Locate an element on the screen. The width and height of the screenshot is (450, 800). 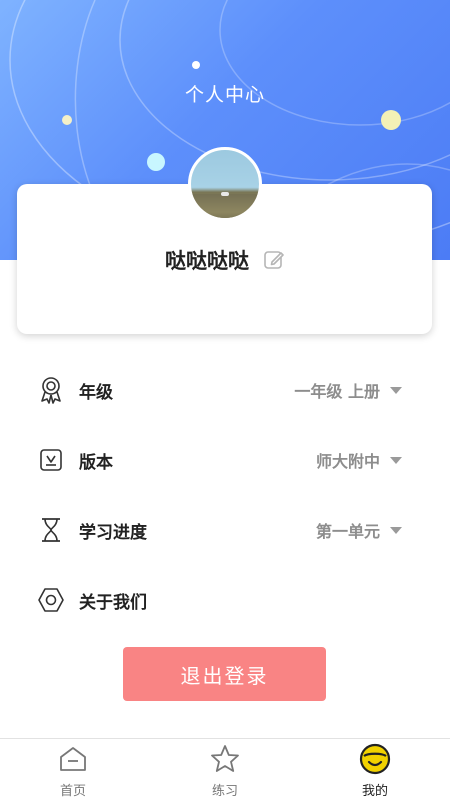
menu-item-edition: 版本 师大附中 is located at coordinates (225, 460).